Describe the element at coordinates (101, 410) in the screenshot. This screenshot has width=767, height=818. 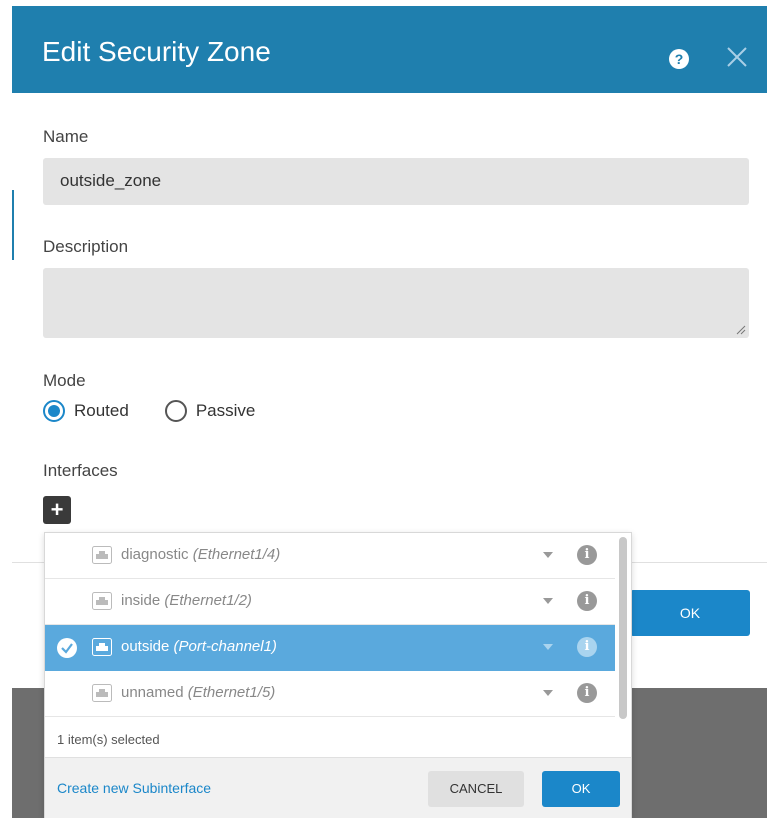
I see `mode-option-label: Routed` at that location.